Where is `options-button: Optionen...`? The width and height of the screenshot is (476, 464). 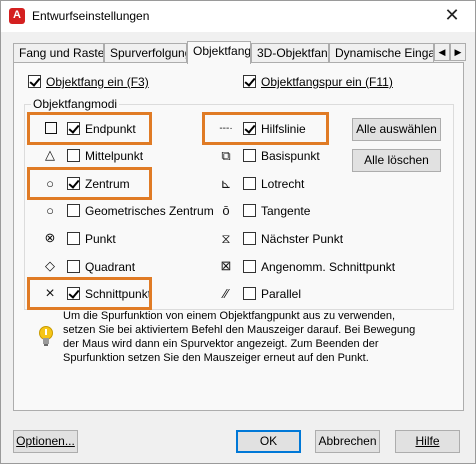
options-button: Optionen... is located at coordinates (45, 441).